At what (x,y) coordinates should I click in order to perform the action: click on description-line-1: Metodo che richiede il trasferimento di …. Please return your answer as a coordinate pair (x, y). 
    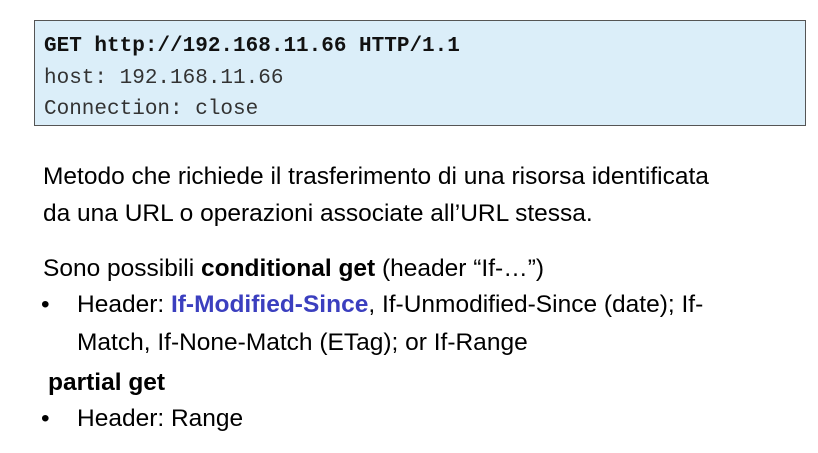
    Looking at the image, I should click on (376, 176).